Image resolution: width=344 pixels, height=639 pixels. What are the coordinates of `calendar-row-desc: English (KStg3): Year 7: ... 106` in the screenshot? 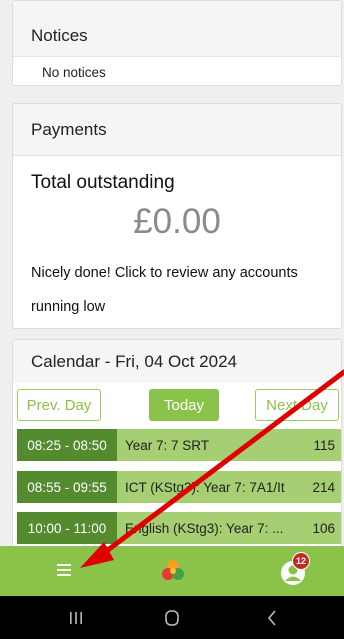 It's located at (229, 528).